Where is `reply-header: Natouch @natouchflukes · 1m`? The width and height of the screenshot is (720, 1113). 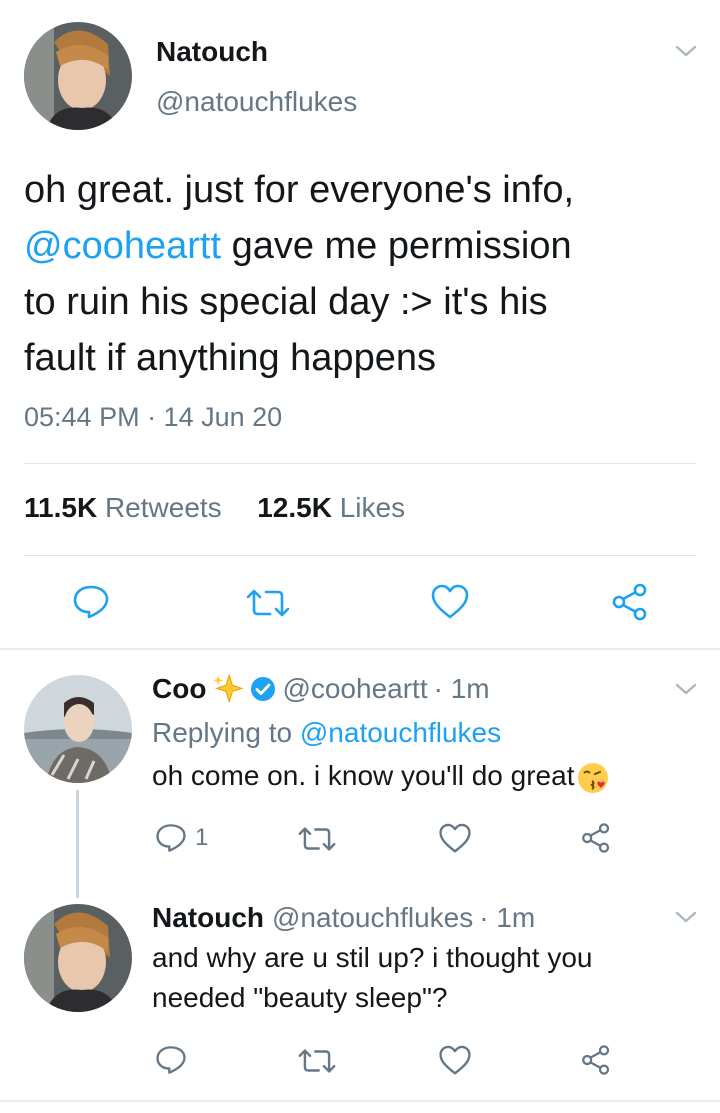
reply-header: Natouch @natouchflukes · 1m is located at coordinates (343, 918).